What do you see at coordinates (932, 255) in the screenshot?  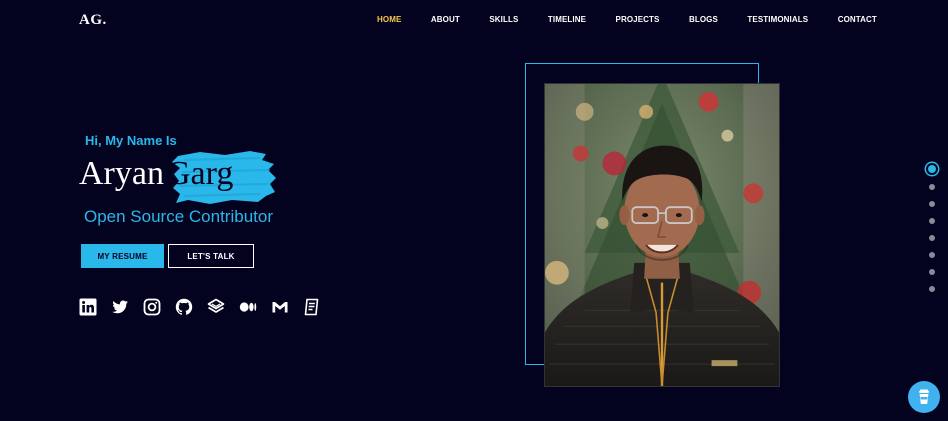 I see `section-dot-blogs` at bounding box center [932, 255].